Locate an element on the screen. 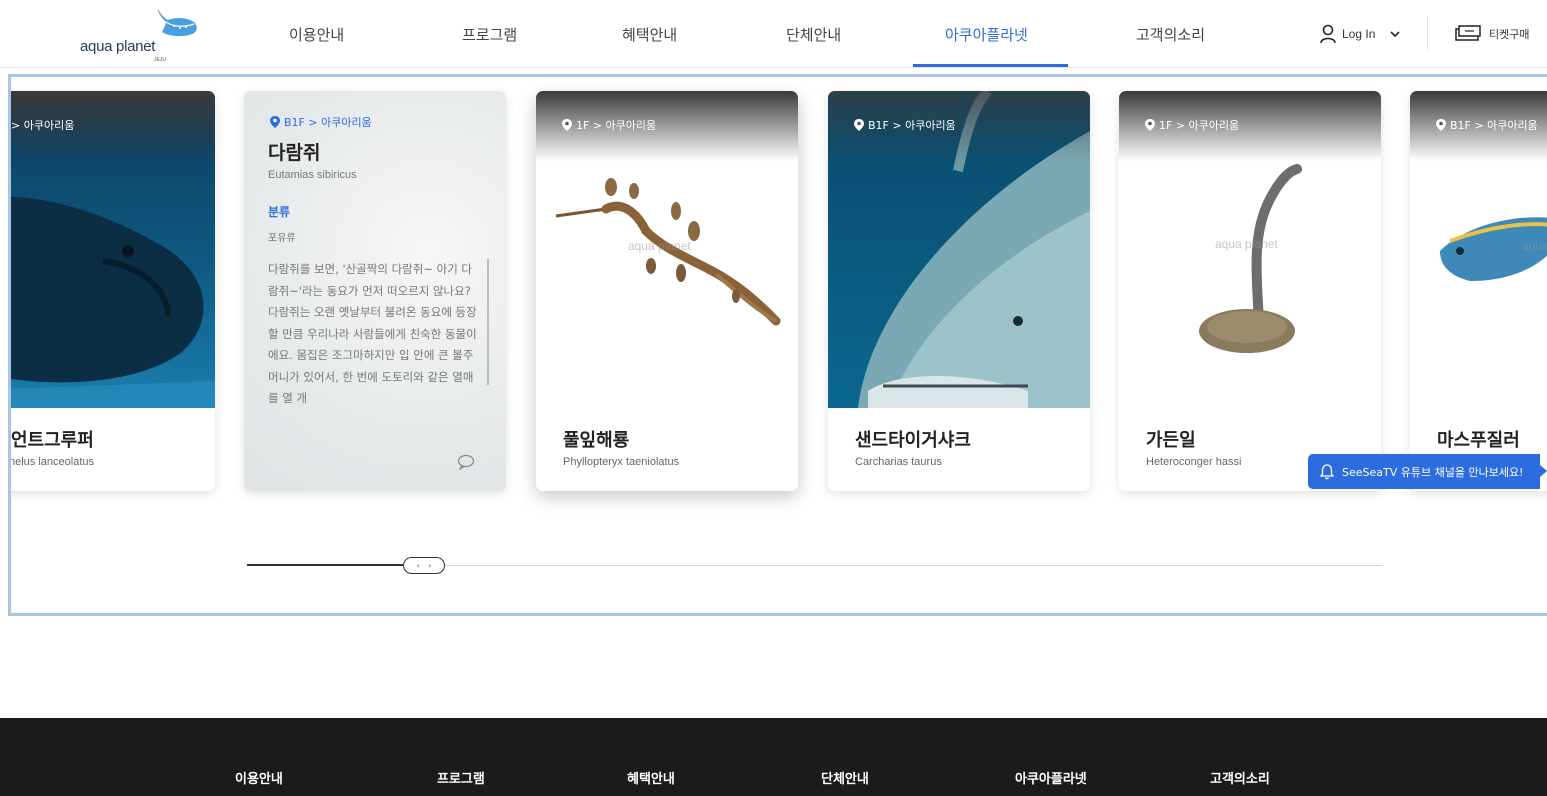 This screenshot has height=796, width=1547. species-image-garden-eel: aqua planet 1F > 아쿠아리움 is located at coordinates (1250, 249).